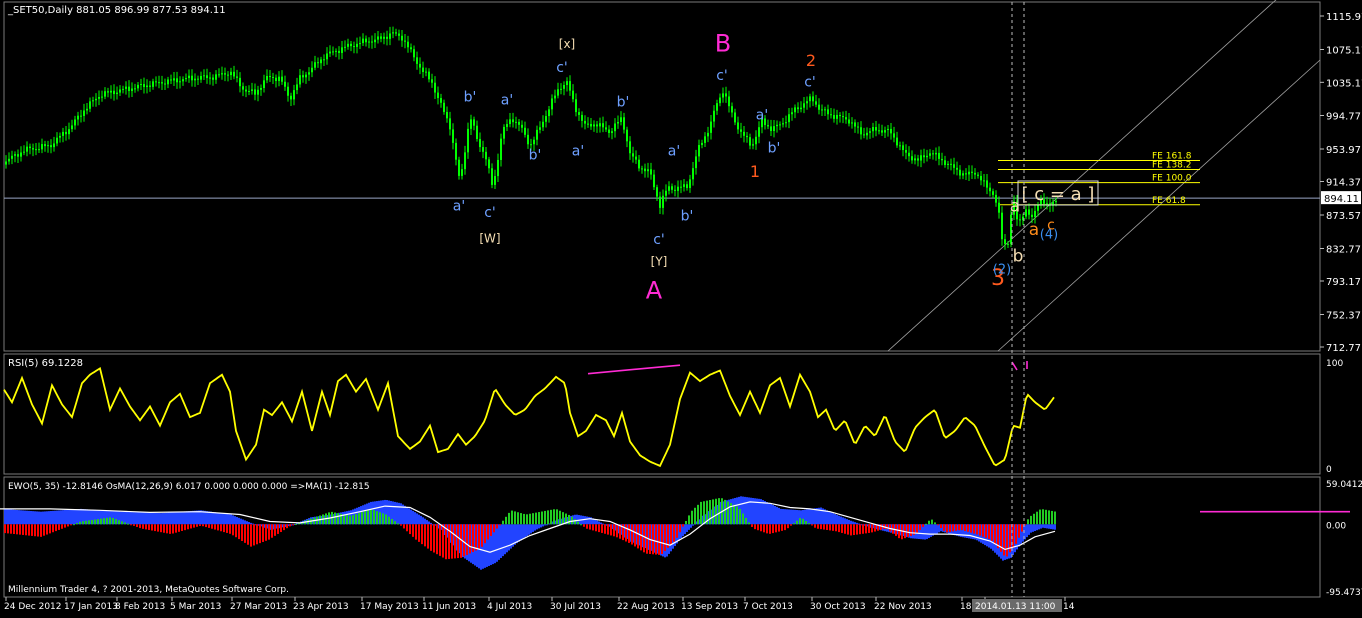 This screenshot has height=618, width=1362. I want to click on price-tick-label: 1075.17, so click(1344, 50).